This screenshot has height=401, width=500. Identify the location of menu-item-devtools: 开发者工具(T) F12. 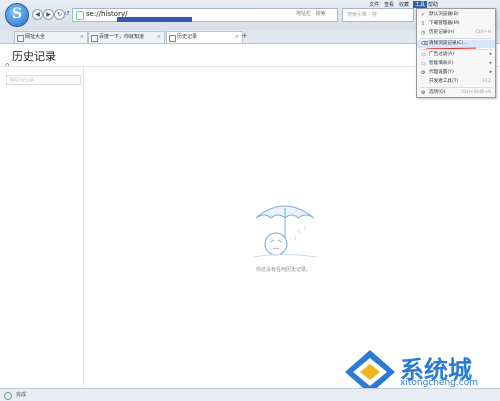
(456, 82).